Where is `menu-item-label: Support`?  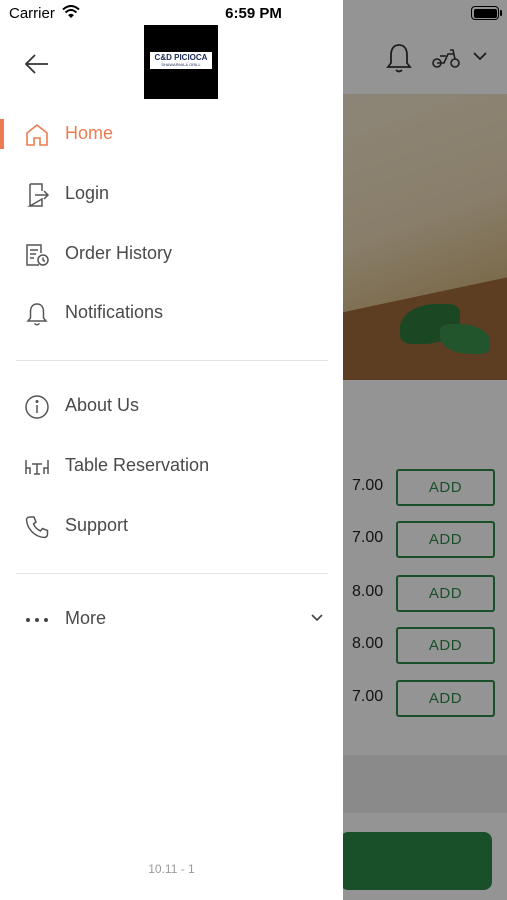
menu-item-label: Support is located at coordinates (97, 525).